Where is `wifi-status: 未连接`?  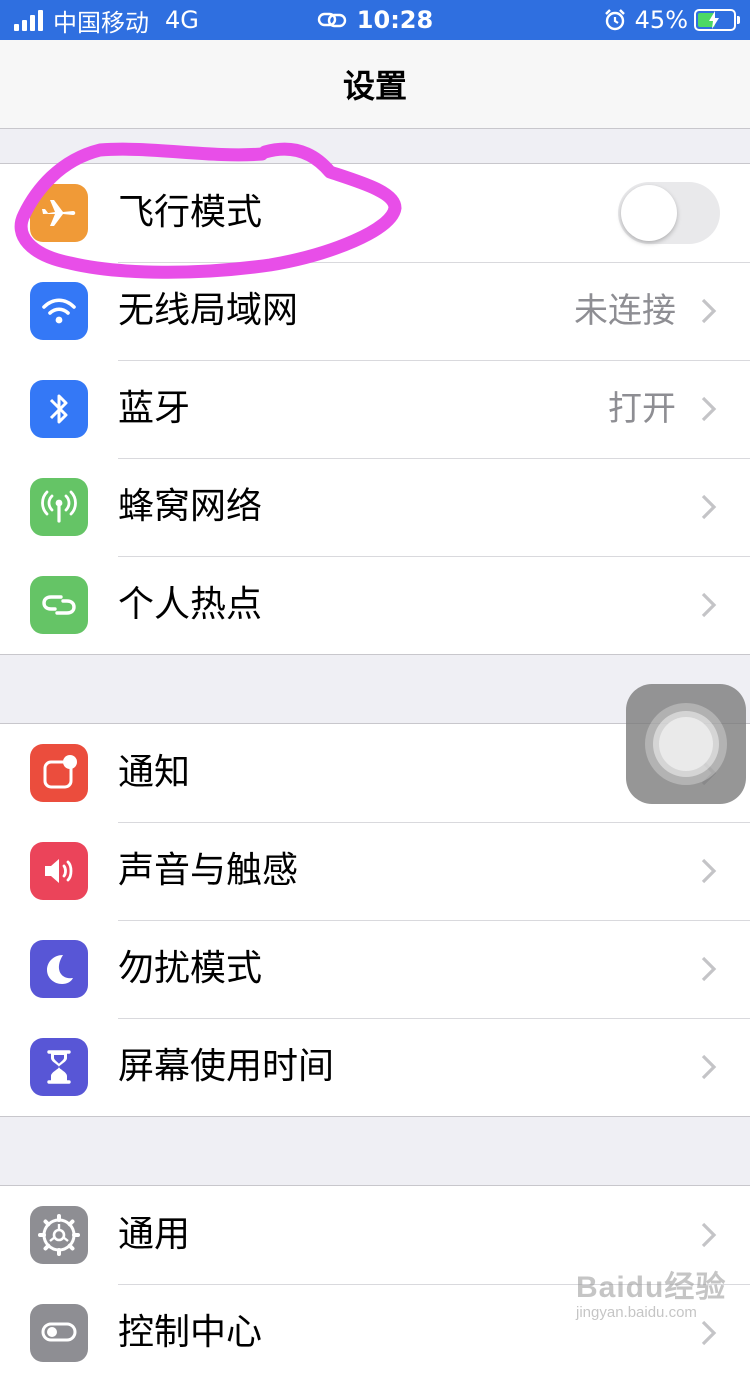
wifi-status: 未连接 is located at coordinates (625, 311).